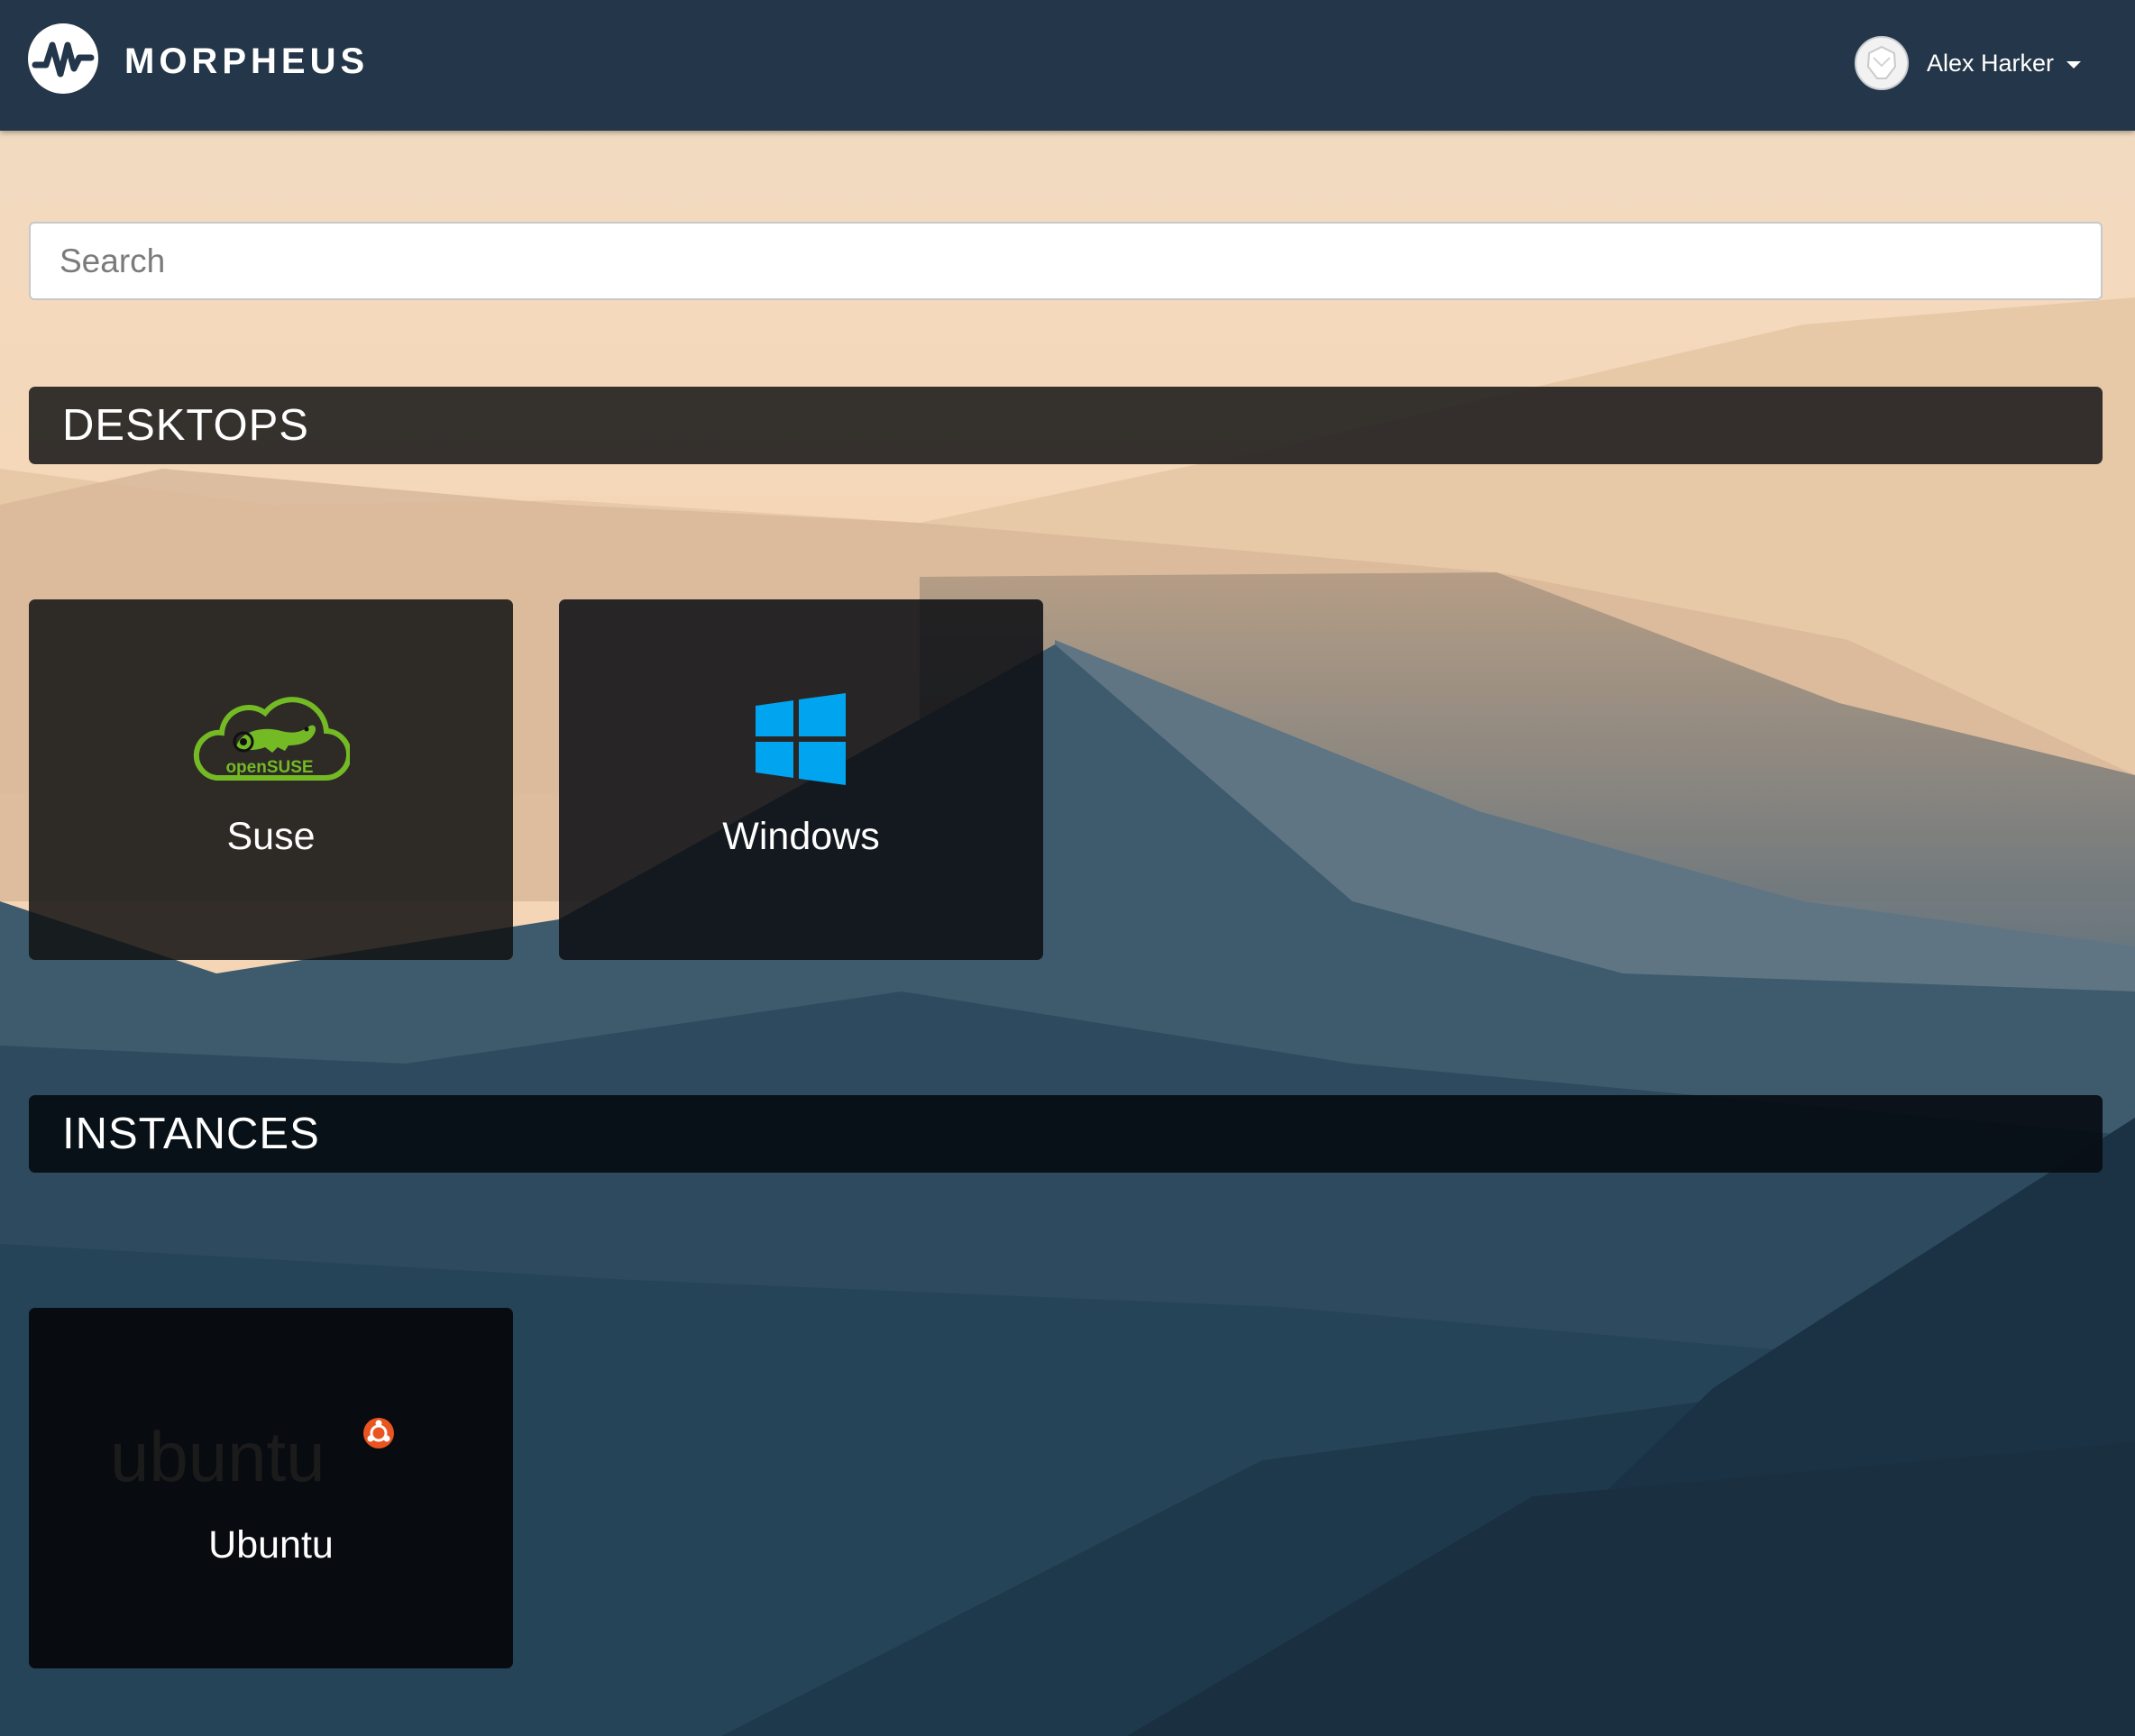 This screenshot has height=1736, width=2135. What do you see at coordinates (269, 767) in the screenshot?
I see `svg-text: openSUSE` at bounding box center [269, 767].